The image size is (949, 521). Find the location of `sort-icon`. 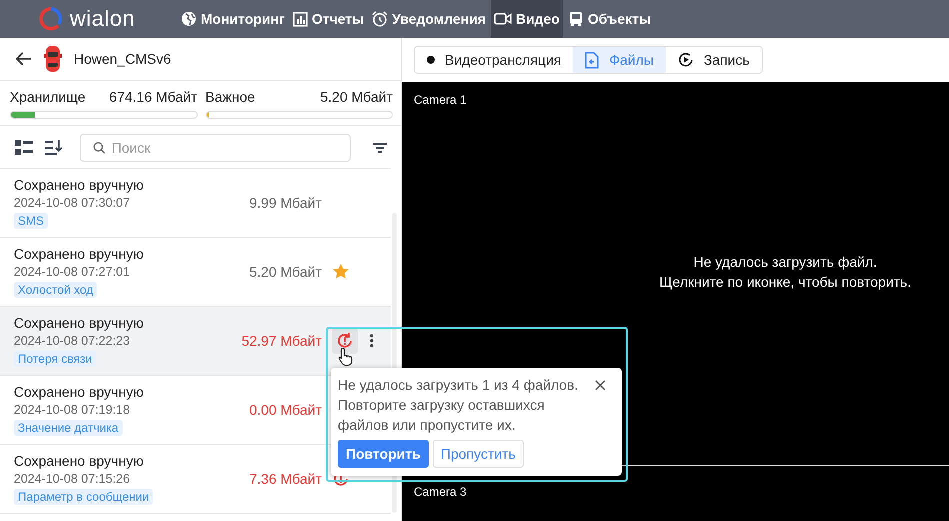

sort-icon is located at coordinates (54, 148).